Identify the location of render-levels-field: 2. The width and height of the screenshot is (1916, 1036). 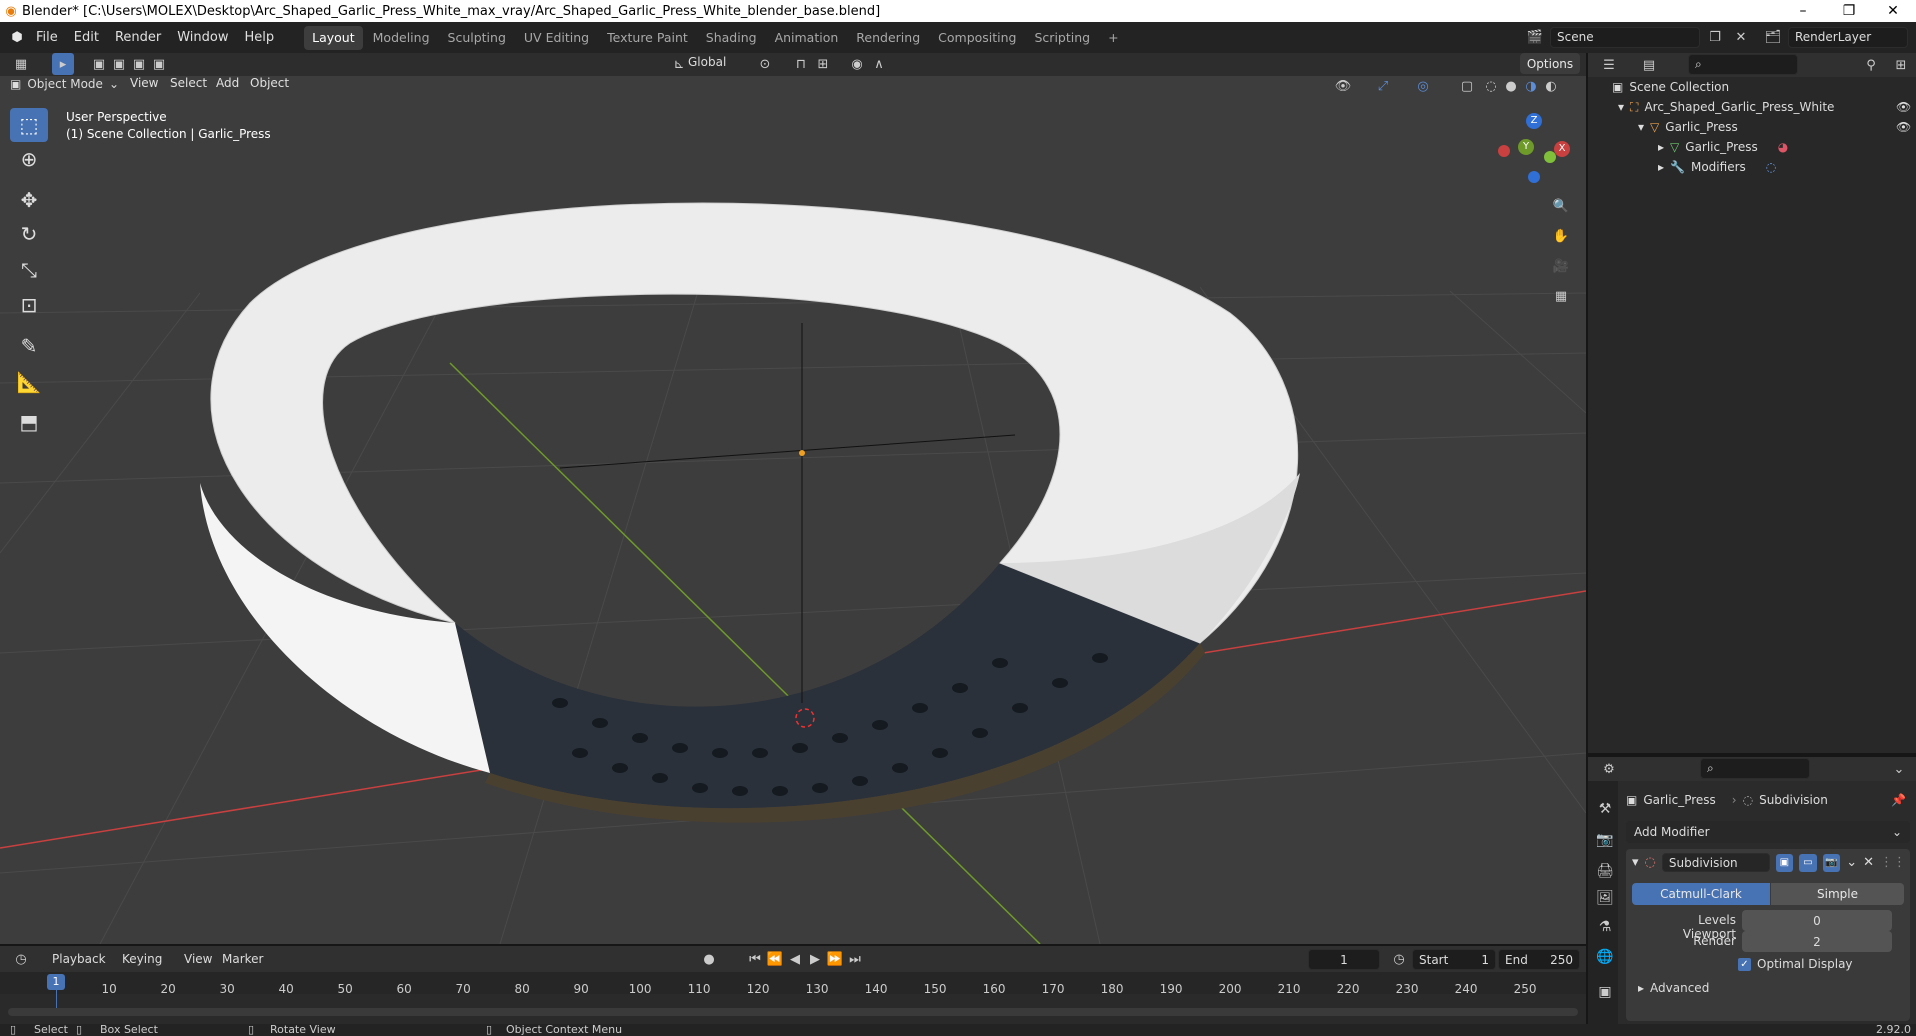
(1817, 941).